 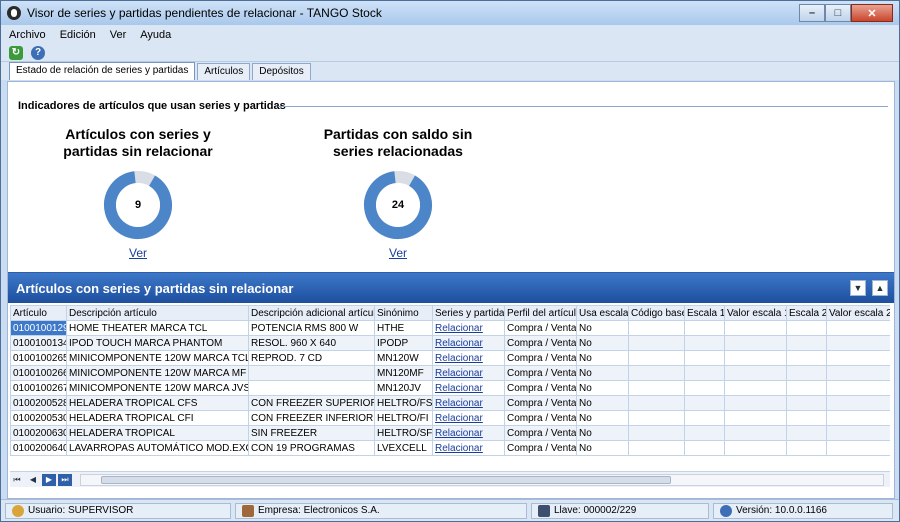 What do you see at coordinates (403, 328) in the screenshot?
I see `table-cell: HTHE` at bounding box center [403, 328].